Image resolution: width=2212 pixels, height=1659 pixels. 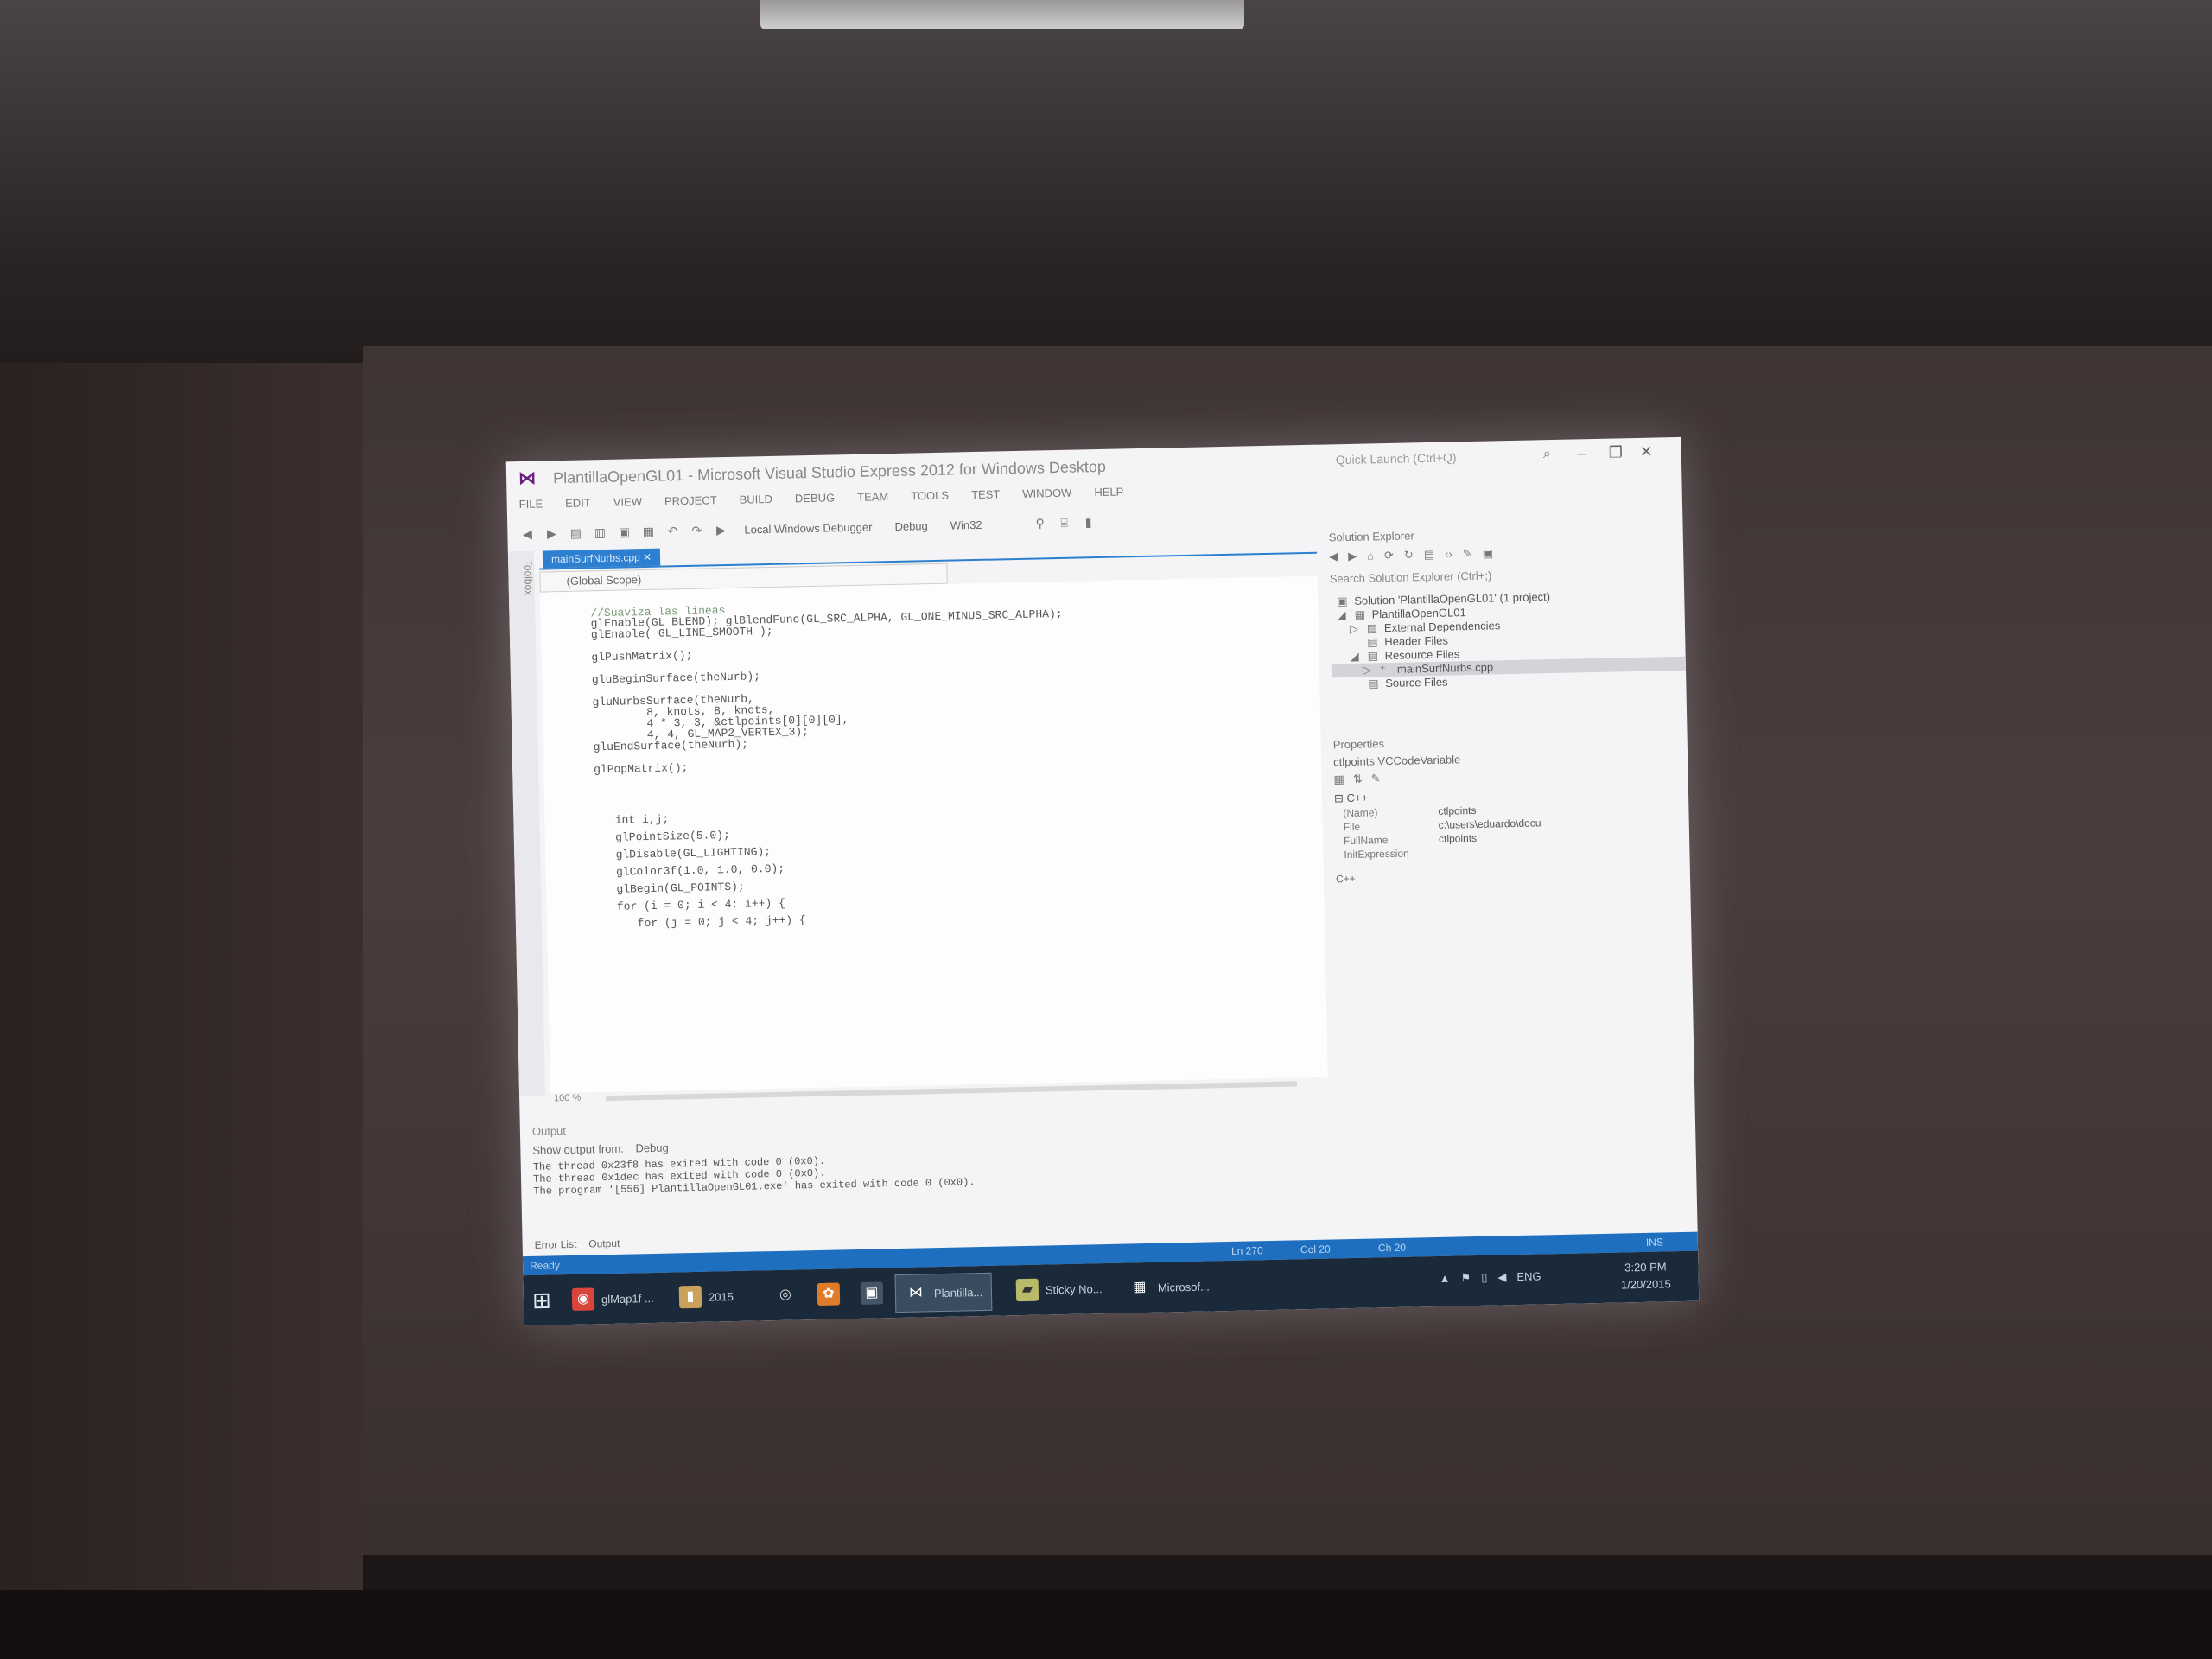 What do you see at coordinates (916, 1292) in the screenshot?
I see `visual-studio-icon: ⋈` at bounding box center [916, 1292].